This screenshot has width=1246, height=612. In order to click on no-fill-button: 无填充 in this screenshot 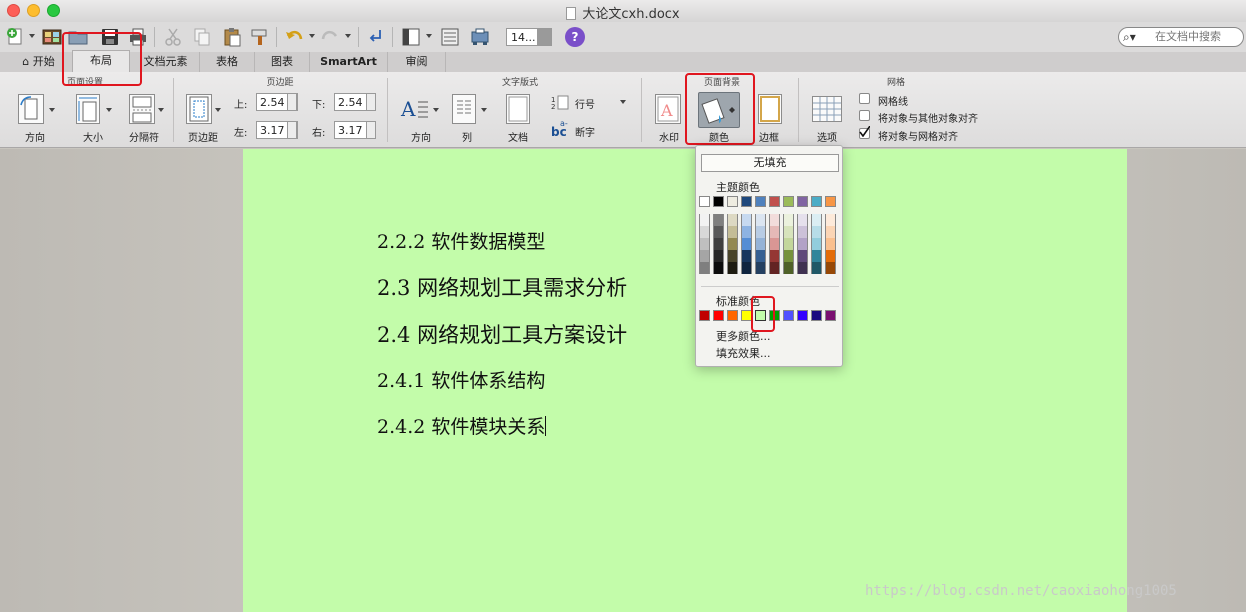, I will do `click(770, 163)`.